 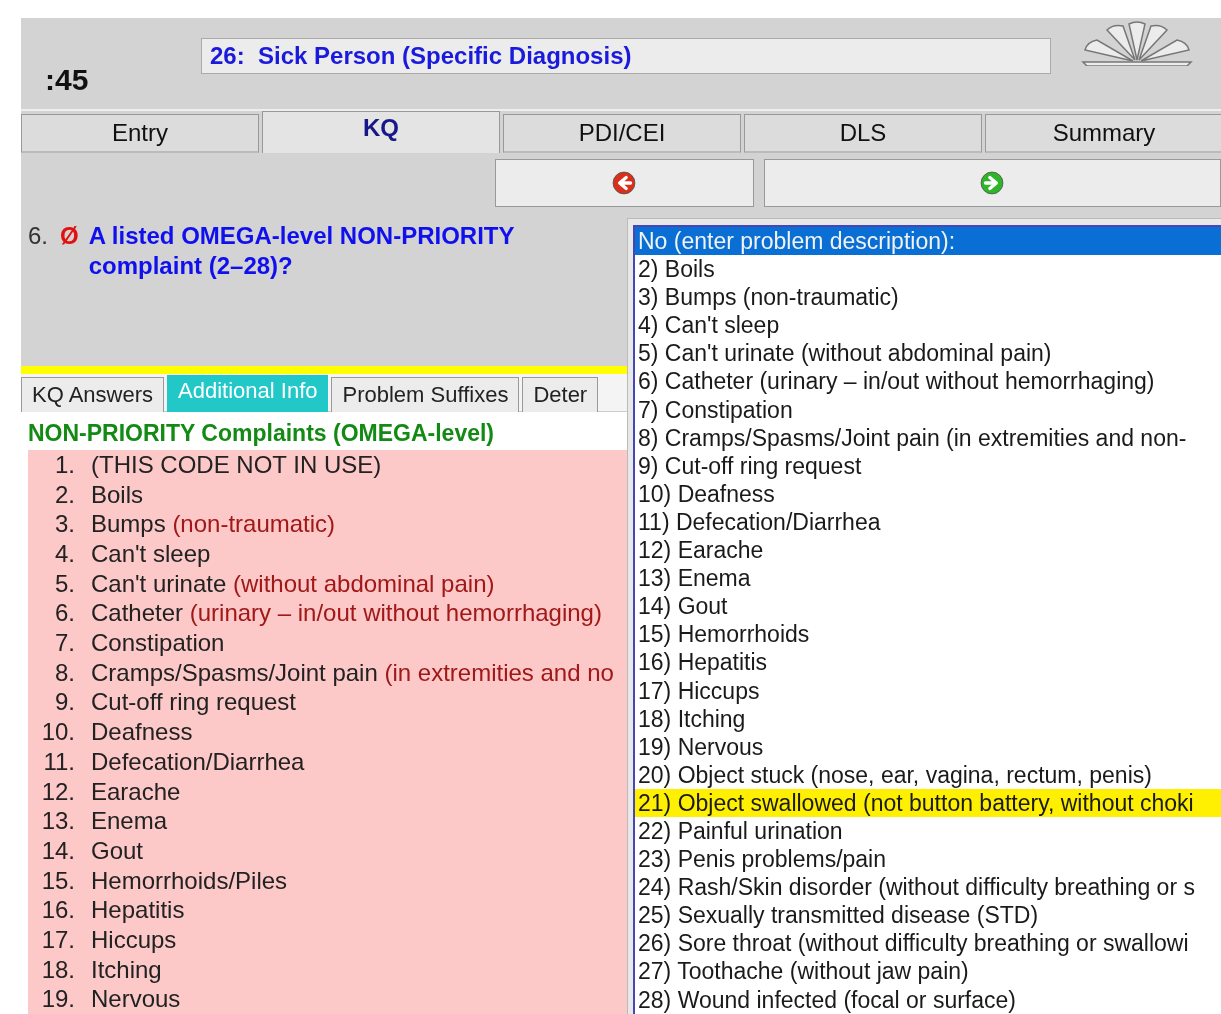 What do you see at coordinates (64, 643) in the screenshot?
I see `item-number: 7.` at bounding box center [64, 643].